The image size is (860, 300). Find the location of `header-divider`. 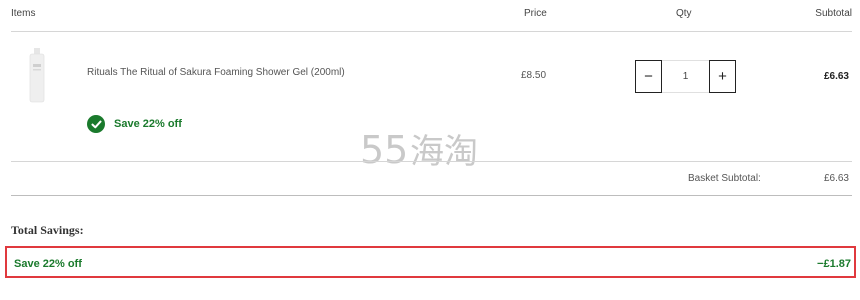

header-divider is located at coordinates (431, 31).